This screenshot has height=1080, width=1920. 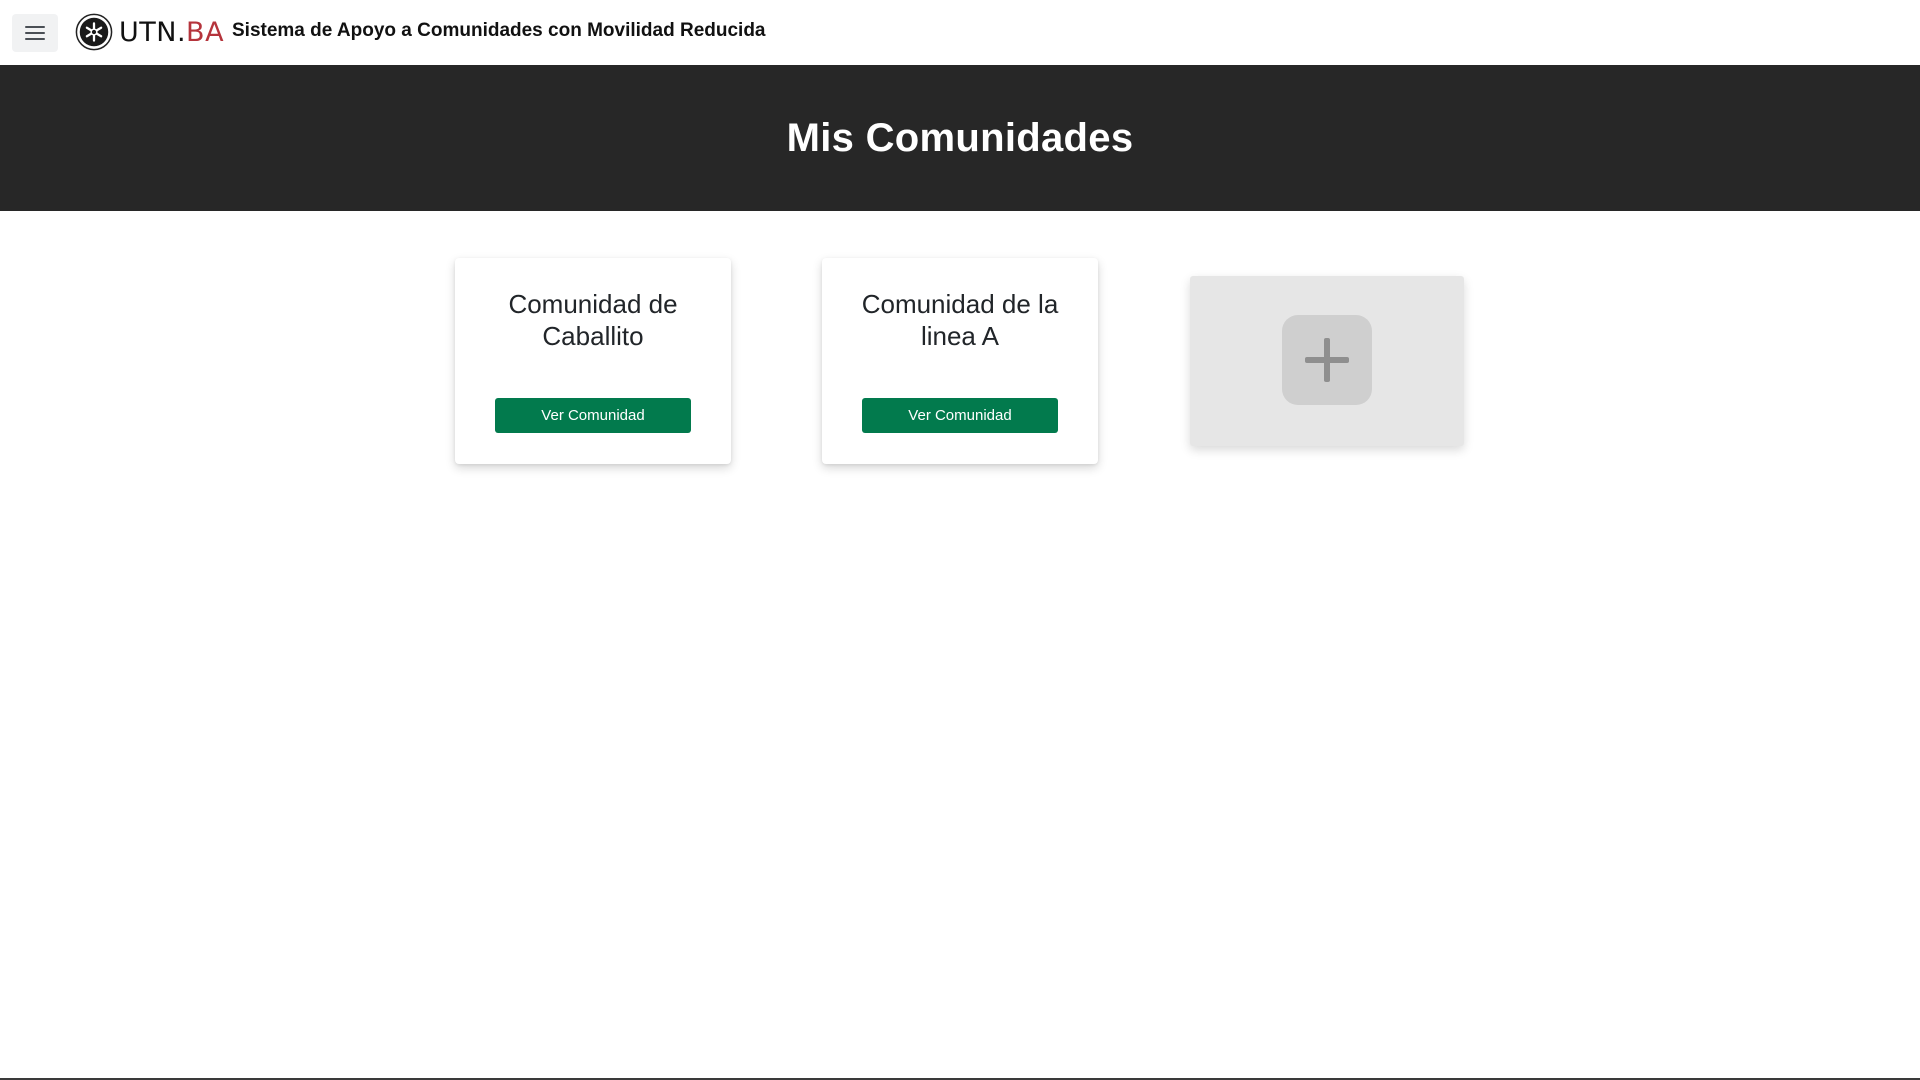 What do you see at coordinates (593, 320) in the screenshot?
I see `community-card-title: Comunidad de Caballito` at bounding box center [593, 320].